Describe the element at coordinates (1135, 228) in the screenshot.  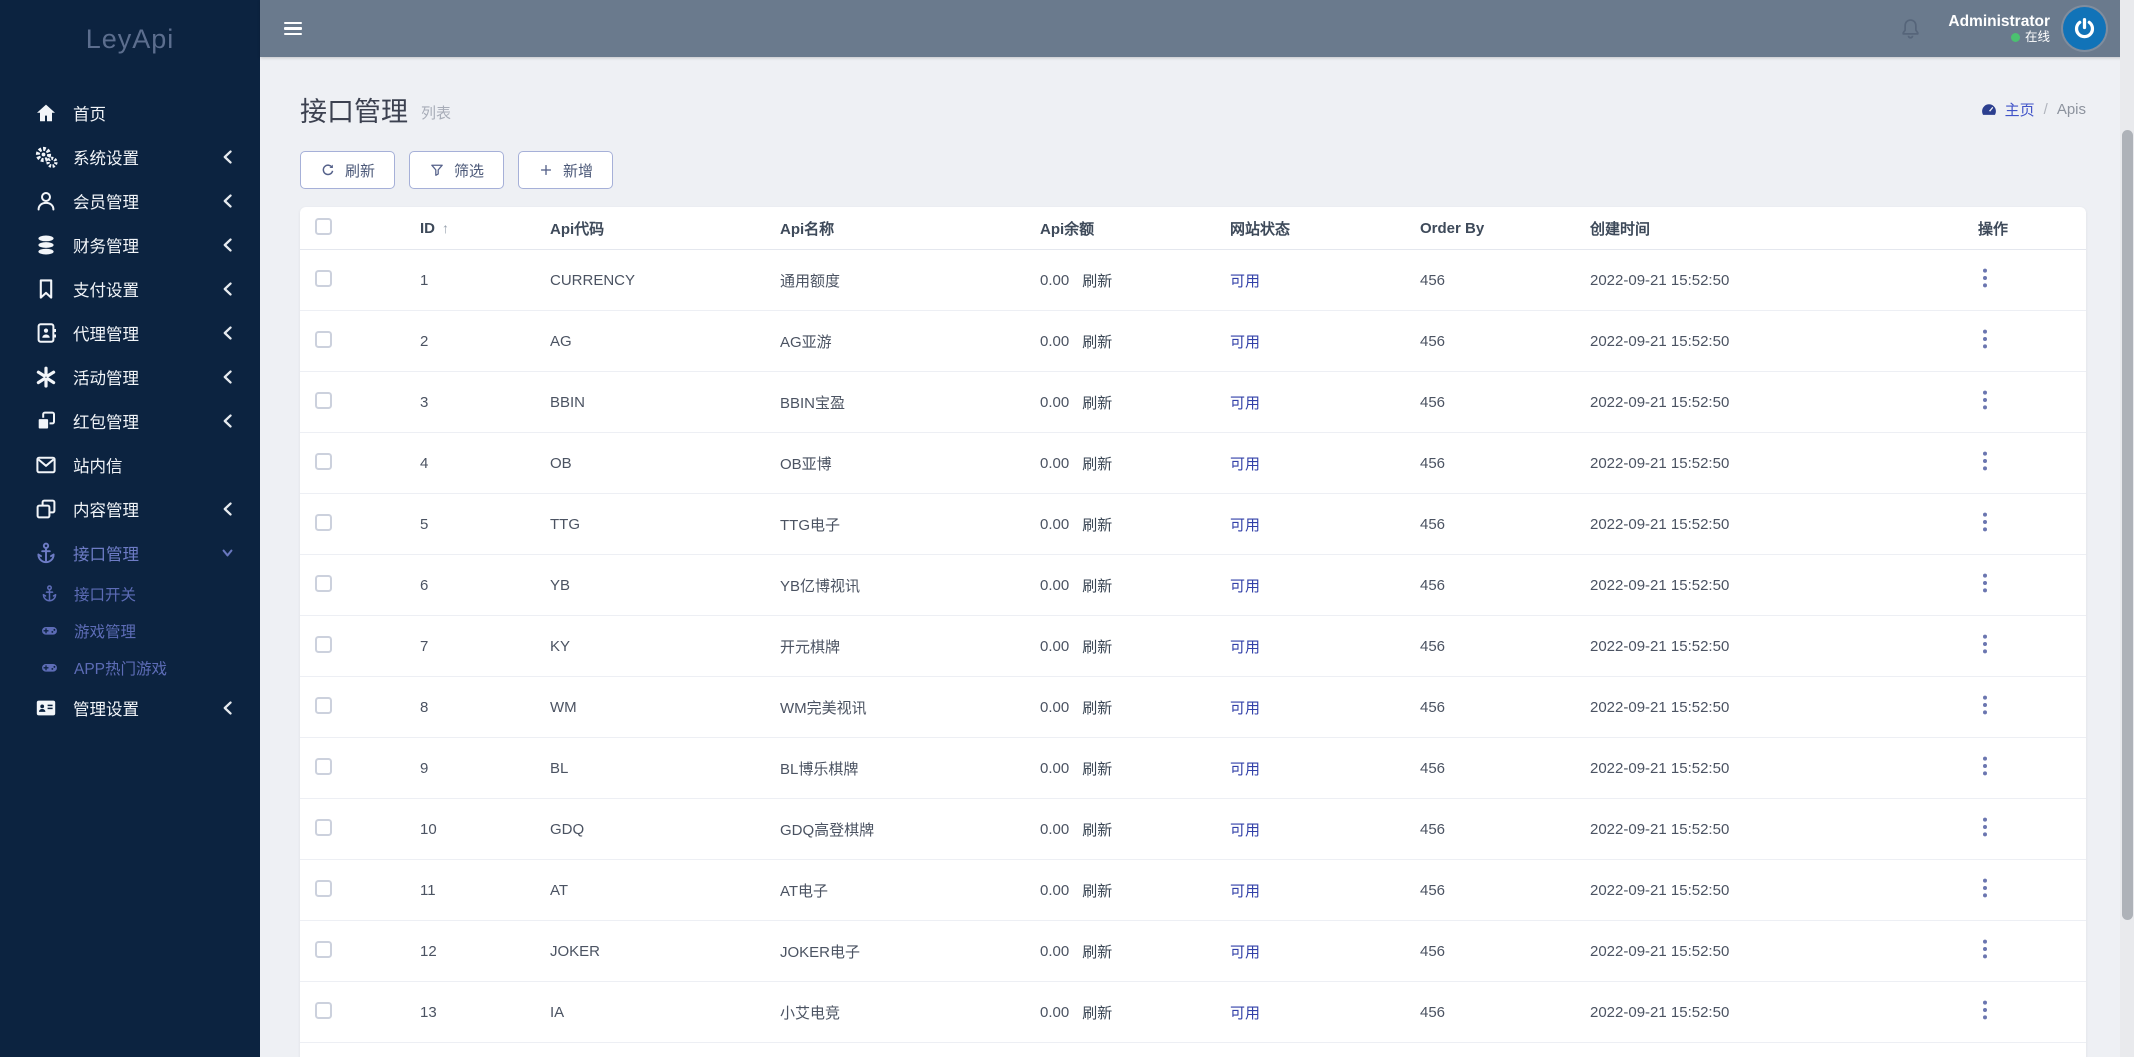
I see `column-header-api-balance: Api余额` at that location.